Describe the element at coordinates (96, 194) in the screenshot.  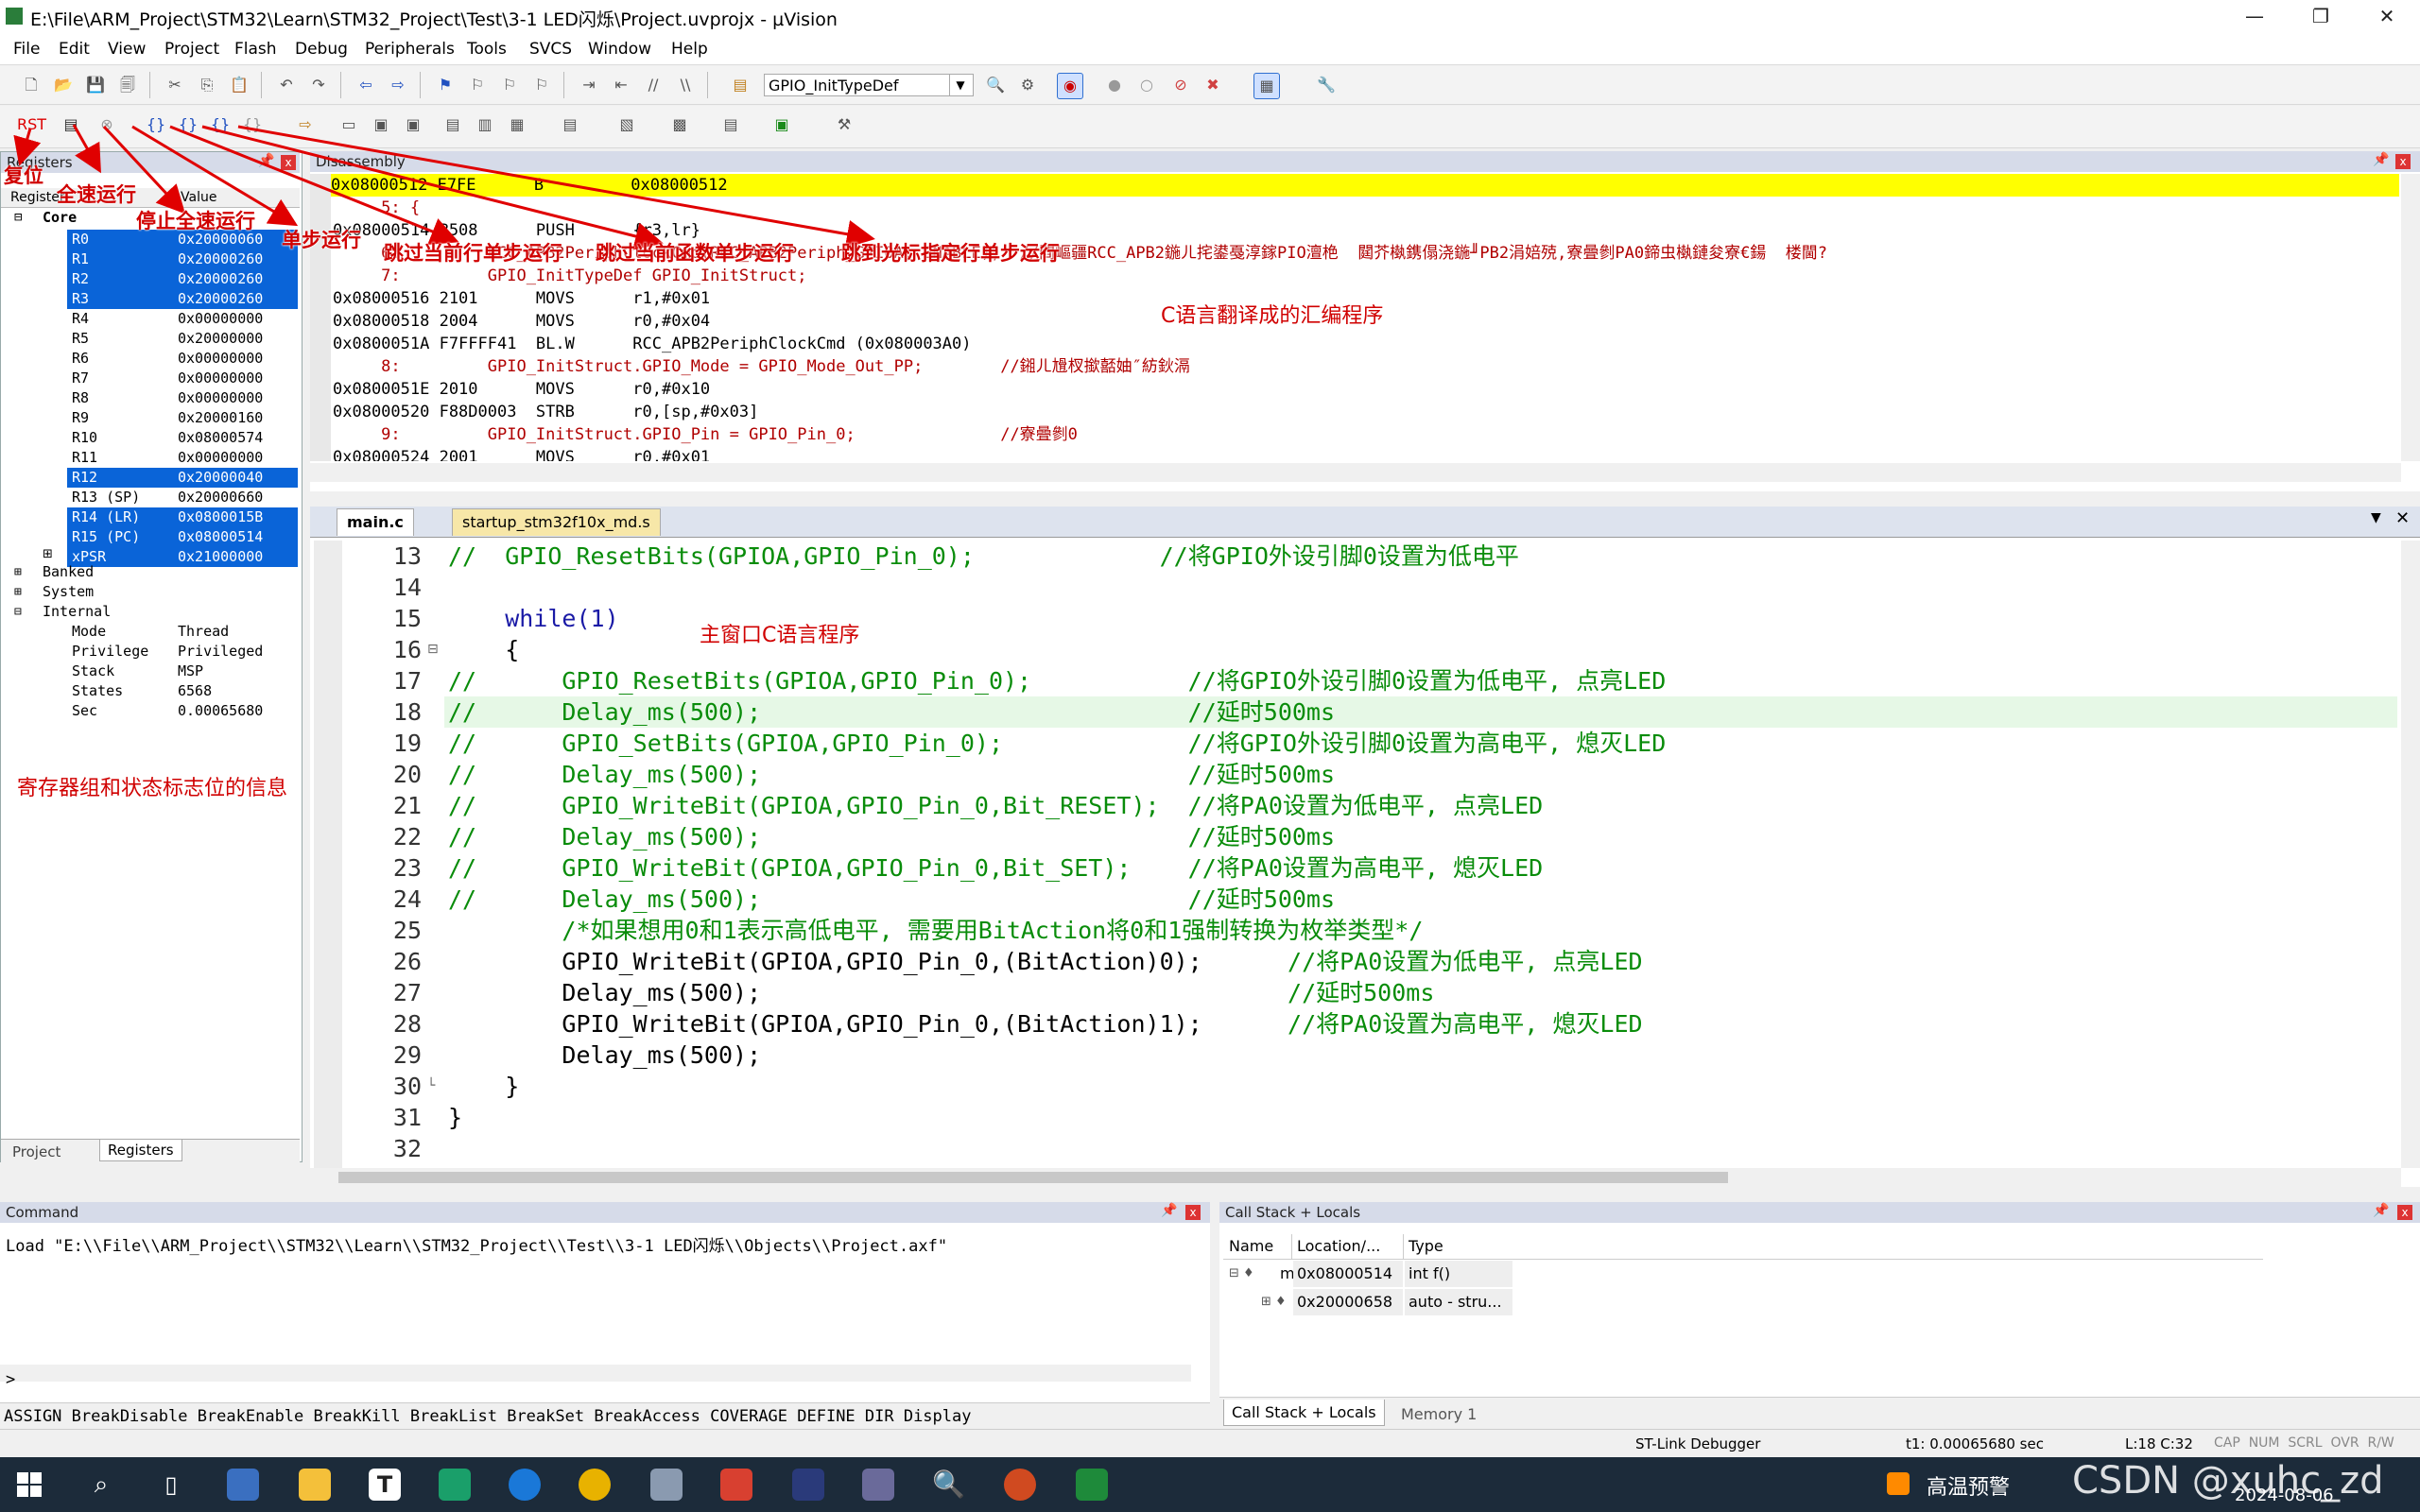
I see `annotation-run: 全速运行` at that location.